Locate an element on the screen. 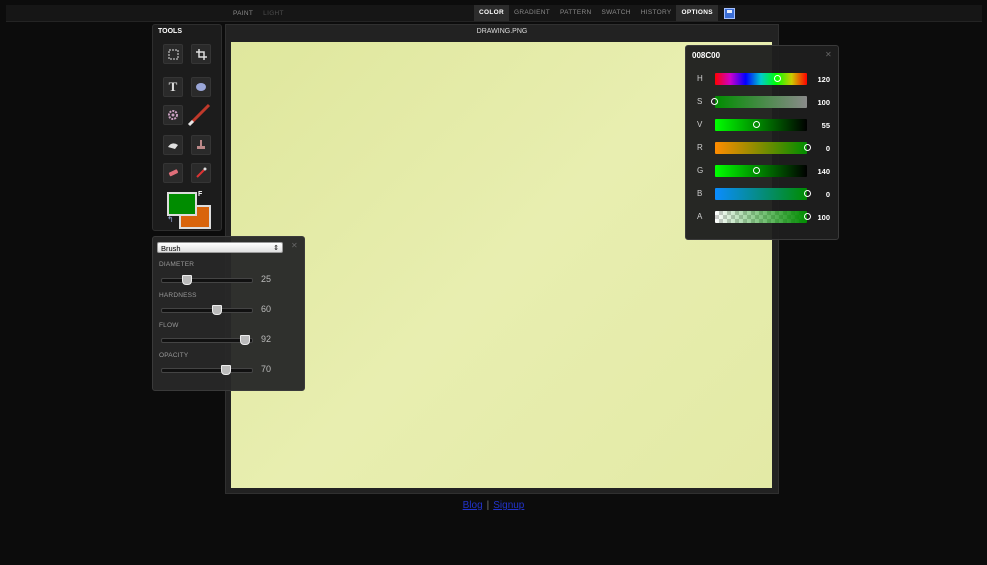 This screenshot has height=565, width=987. mode-menu: PAINT LIGHT is located at coordinates (258, 13).